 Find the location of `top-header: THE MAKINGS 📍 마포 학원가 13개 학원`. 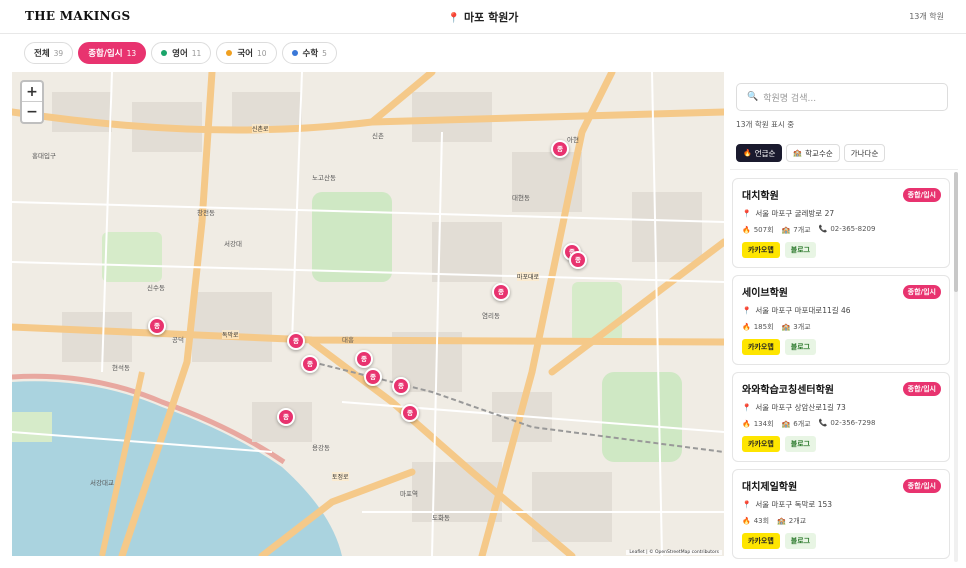

top-header: THE MAKINGS 📍 마포 학원가 13개 학원 is located at coordinates (483, 17).